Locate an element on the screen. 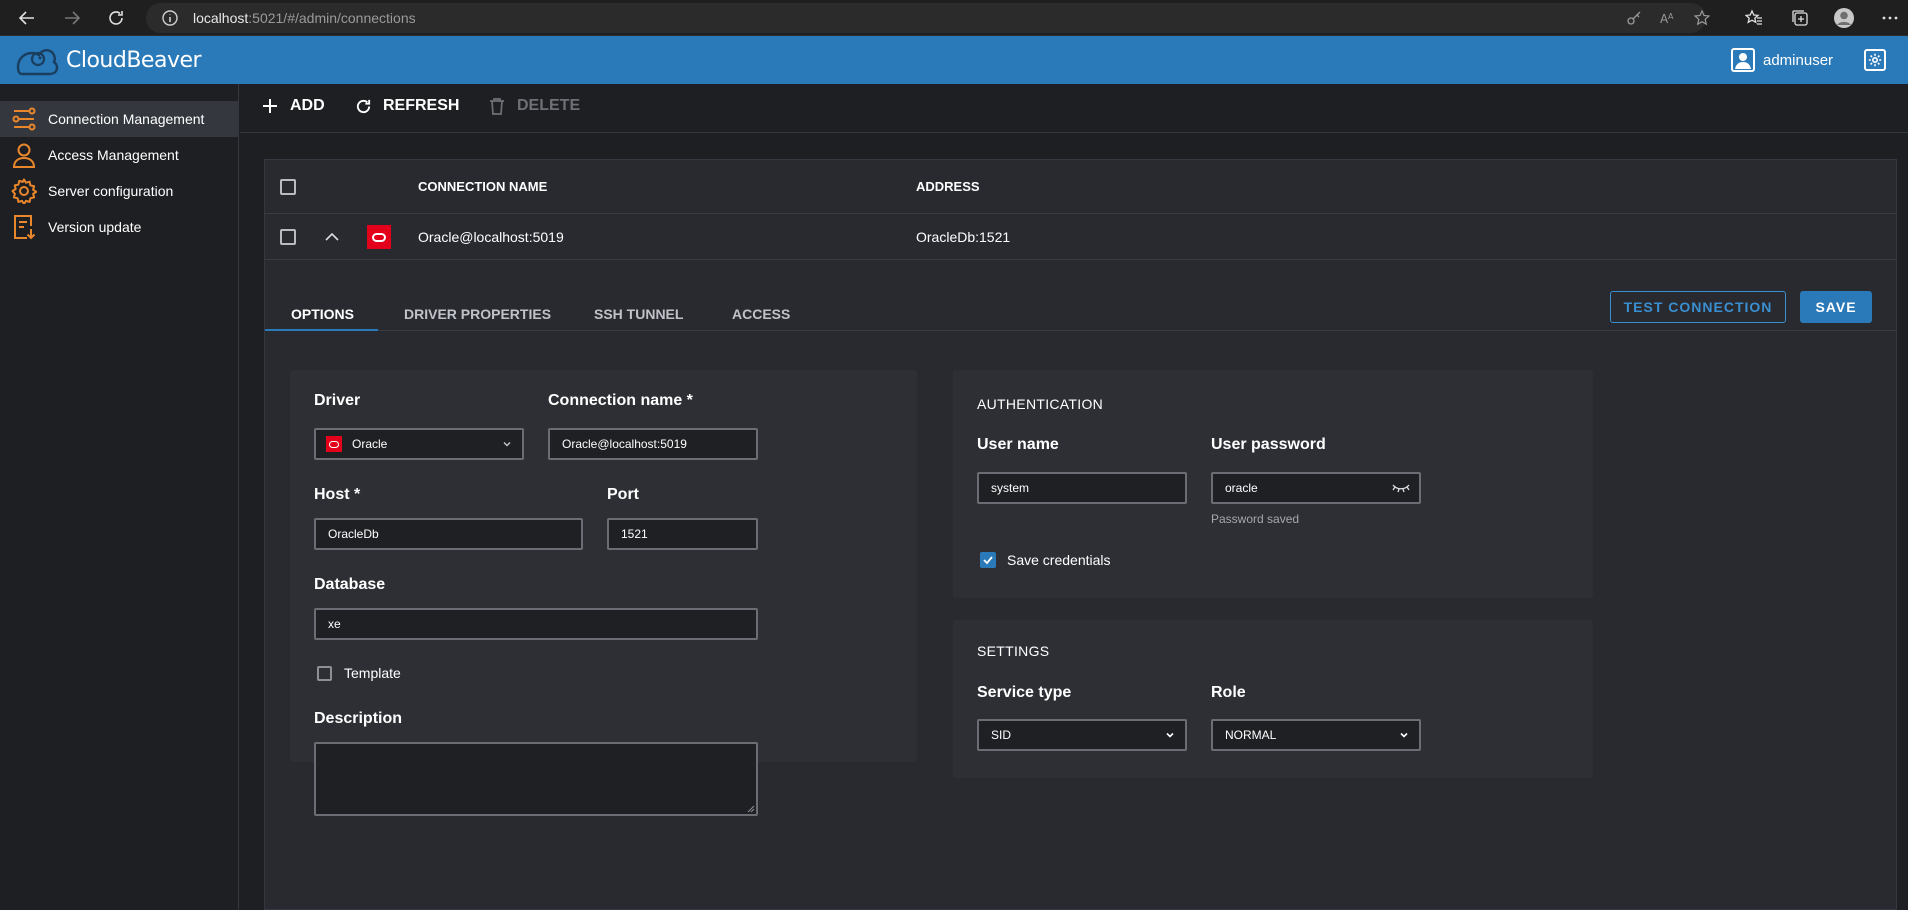 This screenshot has height=910, width=1908. favorites-icon is located at coordinates (1754, 18).